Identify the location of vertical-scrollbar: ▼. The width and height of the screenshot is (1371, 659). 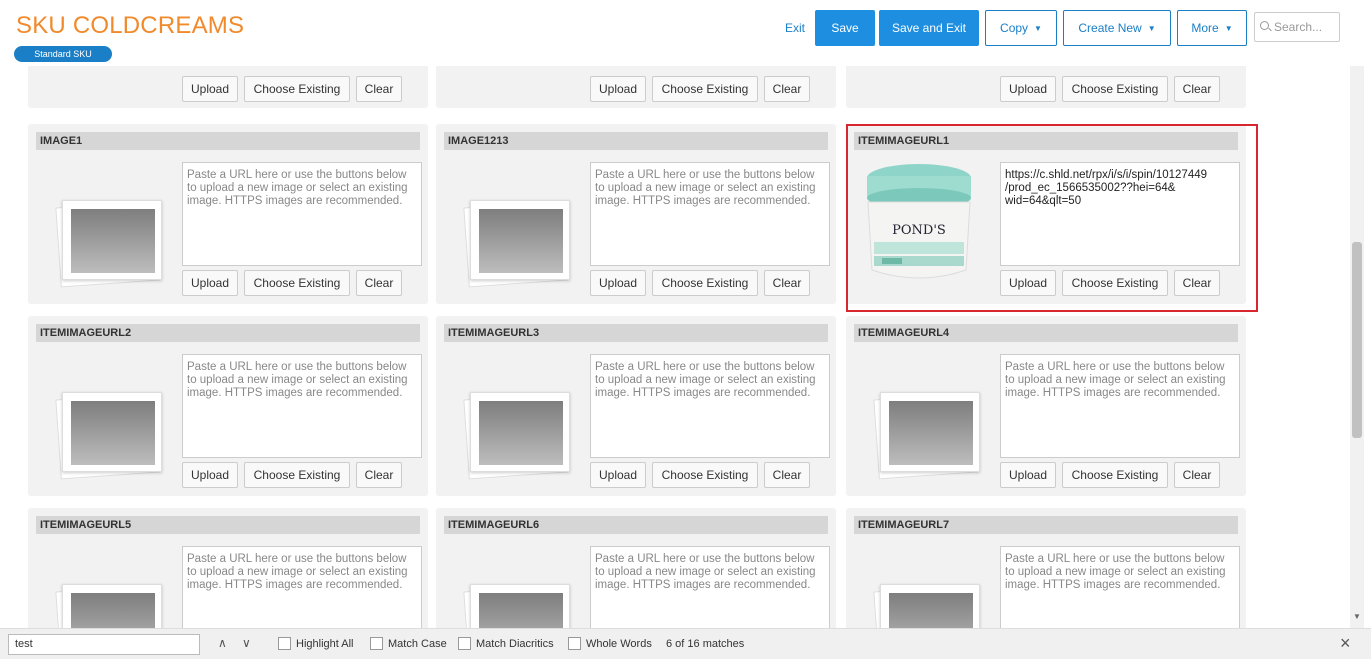
(1357, 347).